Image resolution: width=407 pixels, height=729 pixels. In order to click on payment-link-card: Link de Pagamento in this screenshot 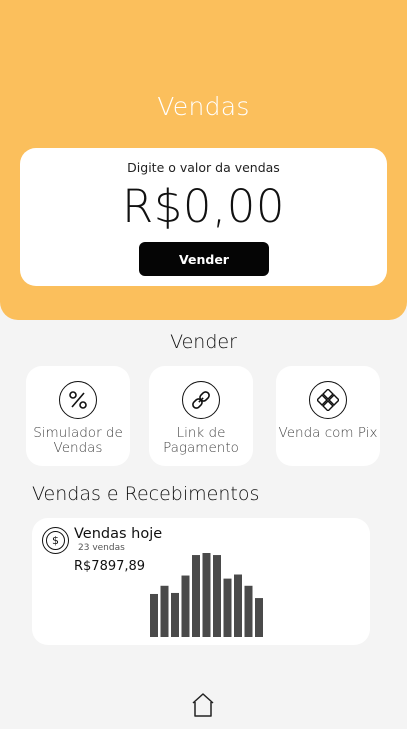, I will do `click(201, 416)`.